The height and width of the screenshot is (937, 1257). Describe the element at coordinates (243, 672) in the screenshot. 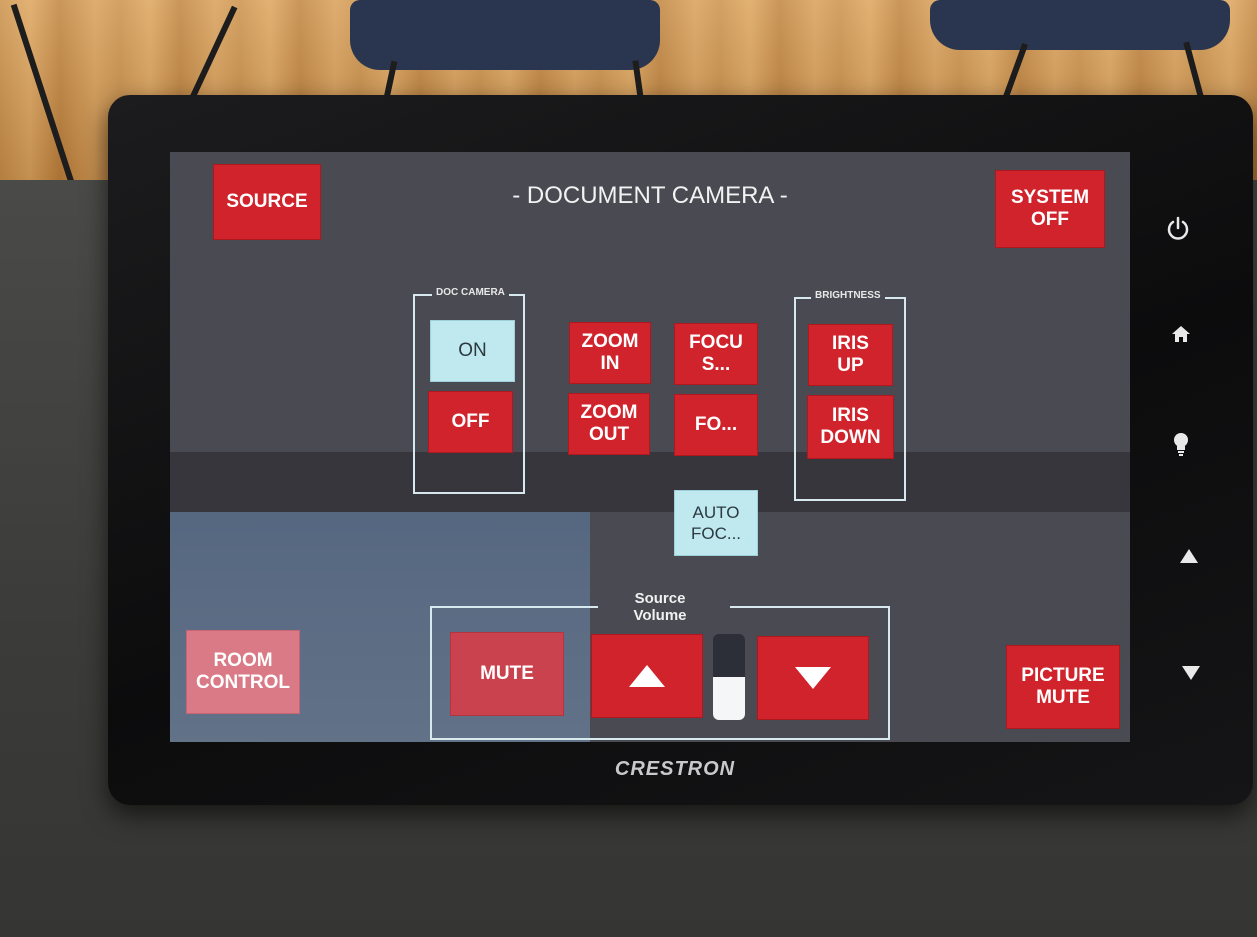

I see `room-control-button: ROOM CONTROL` at that location.